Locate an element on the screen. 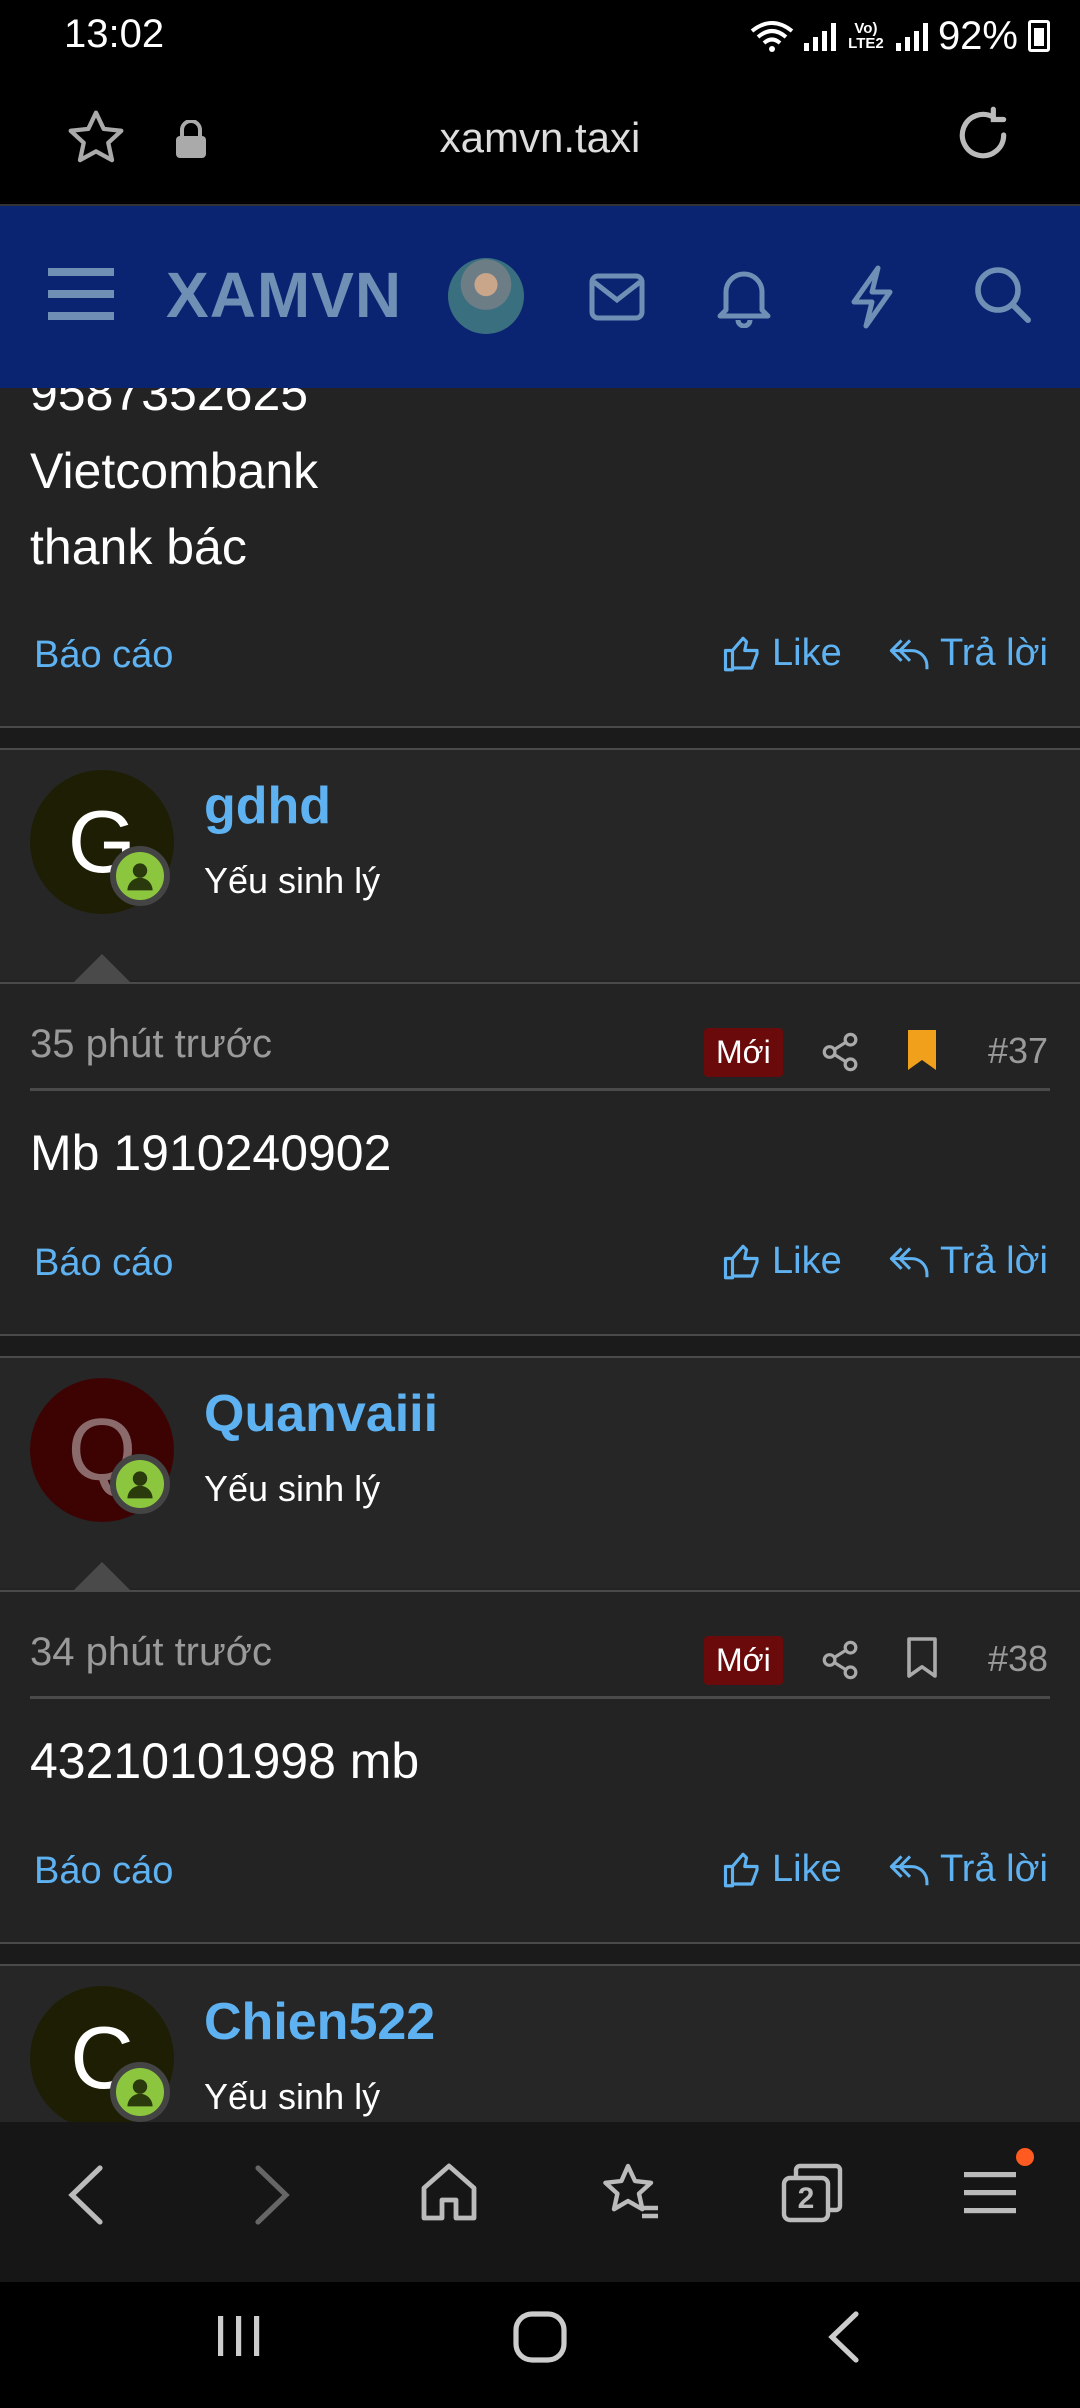 The width and height of the screenshot is (1080, 2408). post-body-line: Vietcombank is located at coordinates (174, 471).